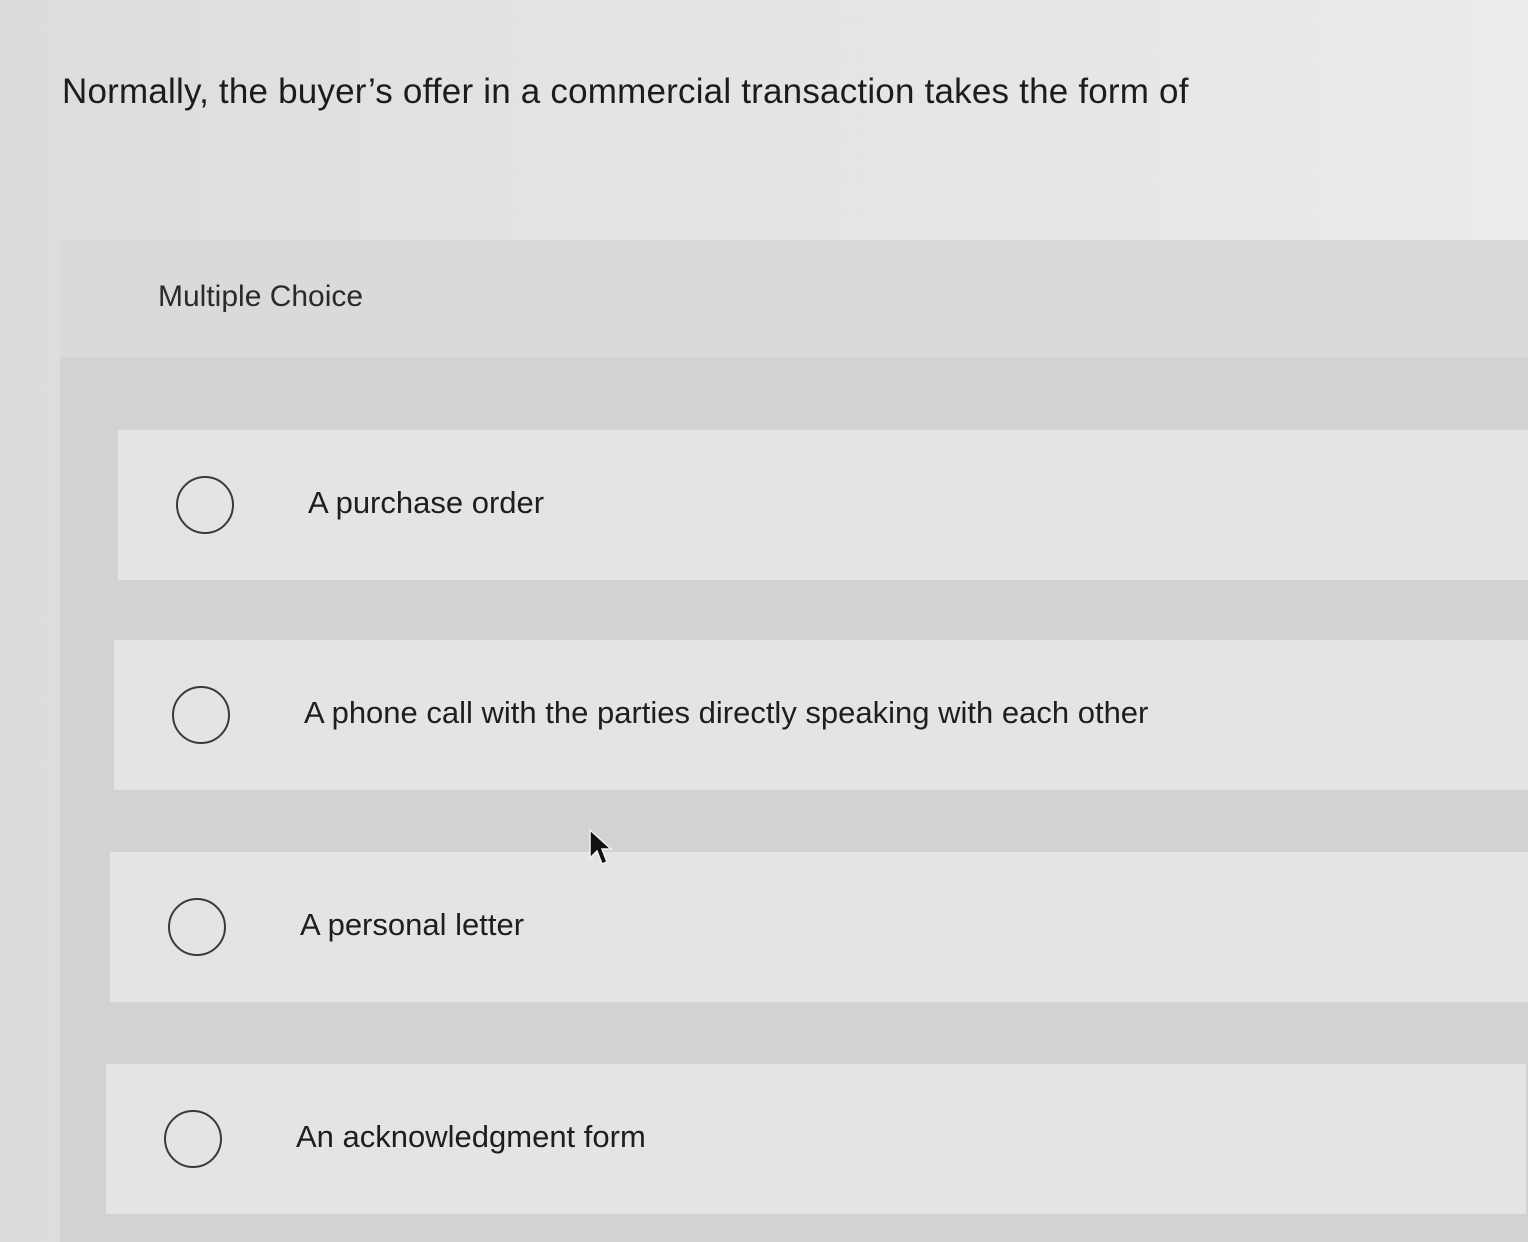 The image size is (1528, 1242). What do you see at coordinates (819, 927) in the screenshot?
I see `option-personal-letter: A personal letter` at bounding box center [819, 927].